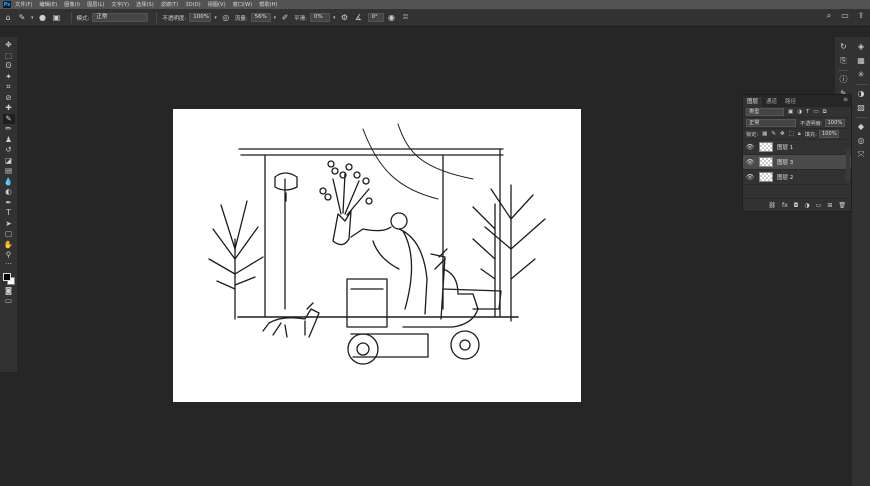 This screenshot has height=486, width=870. Describe the element at coordinates (170, 4) in the screenshot. I see `menu-filter: 滤镜(T)` at that location.